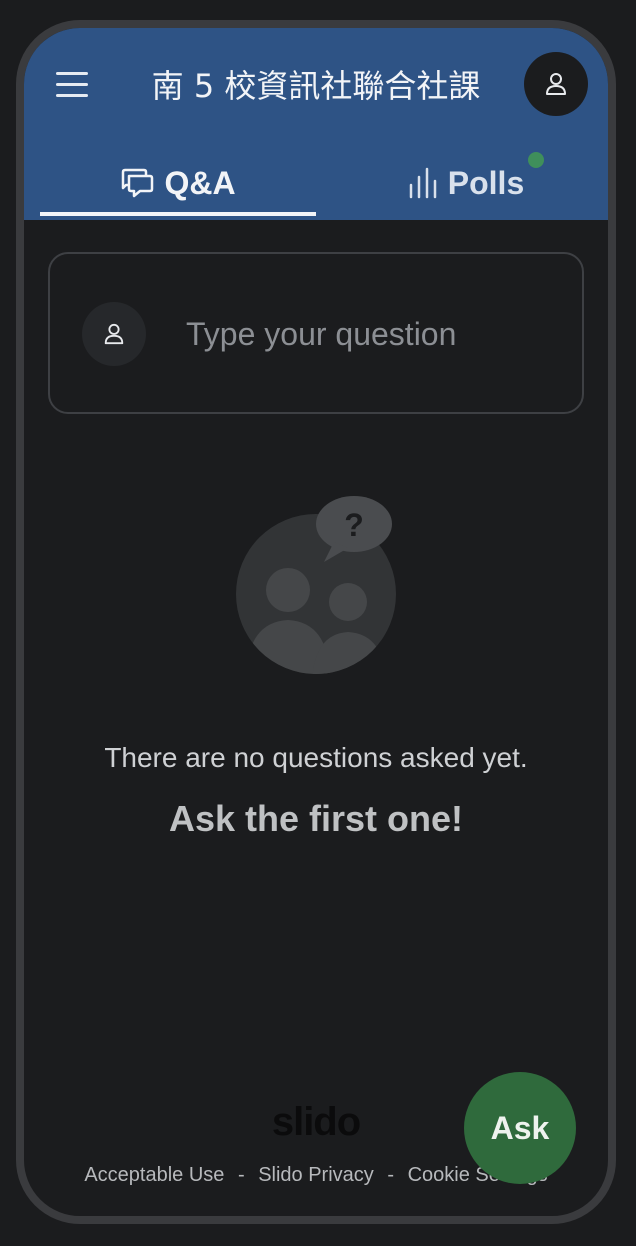  I want to click on tab-qa: Q&A, so click(178, 183).